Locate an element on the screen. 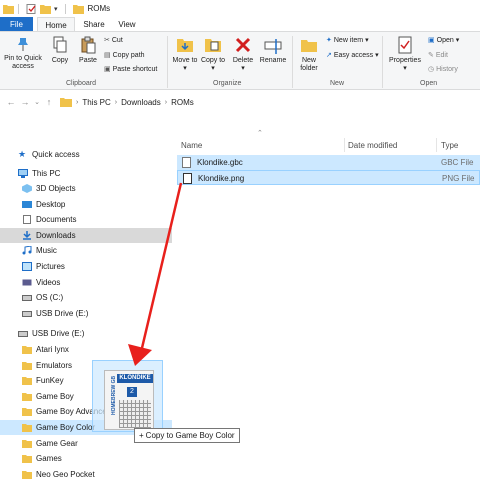 The width and height of the screenshot is (480, 482). tab-file: File is located at coordinates (16, 24).